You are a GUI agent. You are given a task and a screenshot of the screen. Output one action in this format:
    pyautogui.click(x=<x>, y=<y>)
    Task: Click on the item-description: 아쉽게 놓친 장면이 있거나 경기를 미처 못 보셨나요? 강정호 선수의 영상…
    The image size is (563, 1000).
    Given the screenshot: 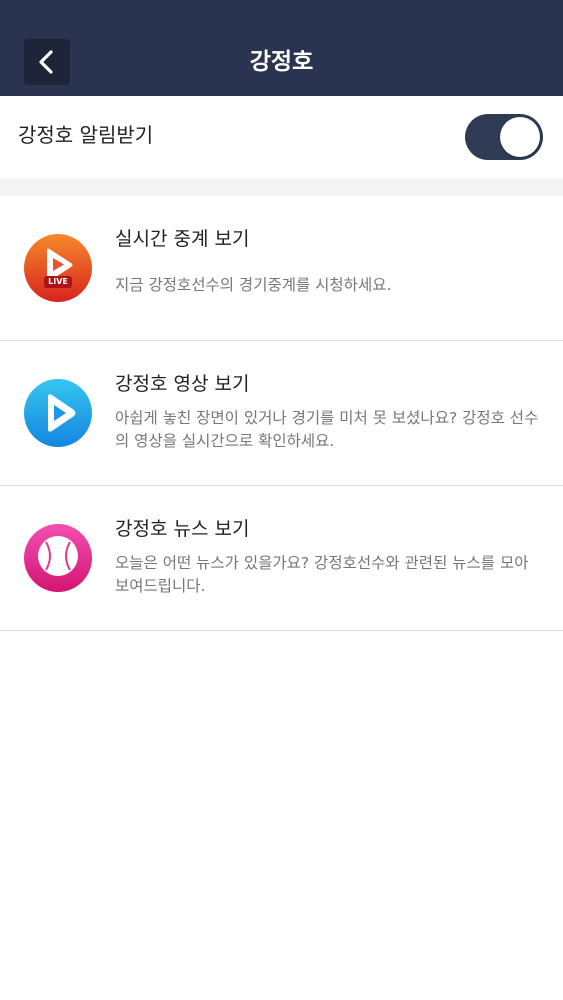 What is the action you would take?
    pyautogui.click(x=327, y=429)
    